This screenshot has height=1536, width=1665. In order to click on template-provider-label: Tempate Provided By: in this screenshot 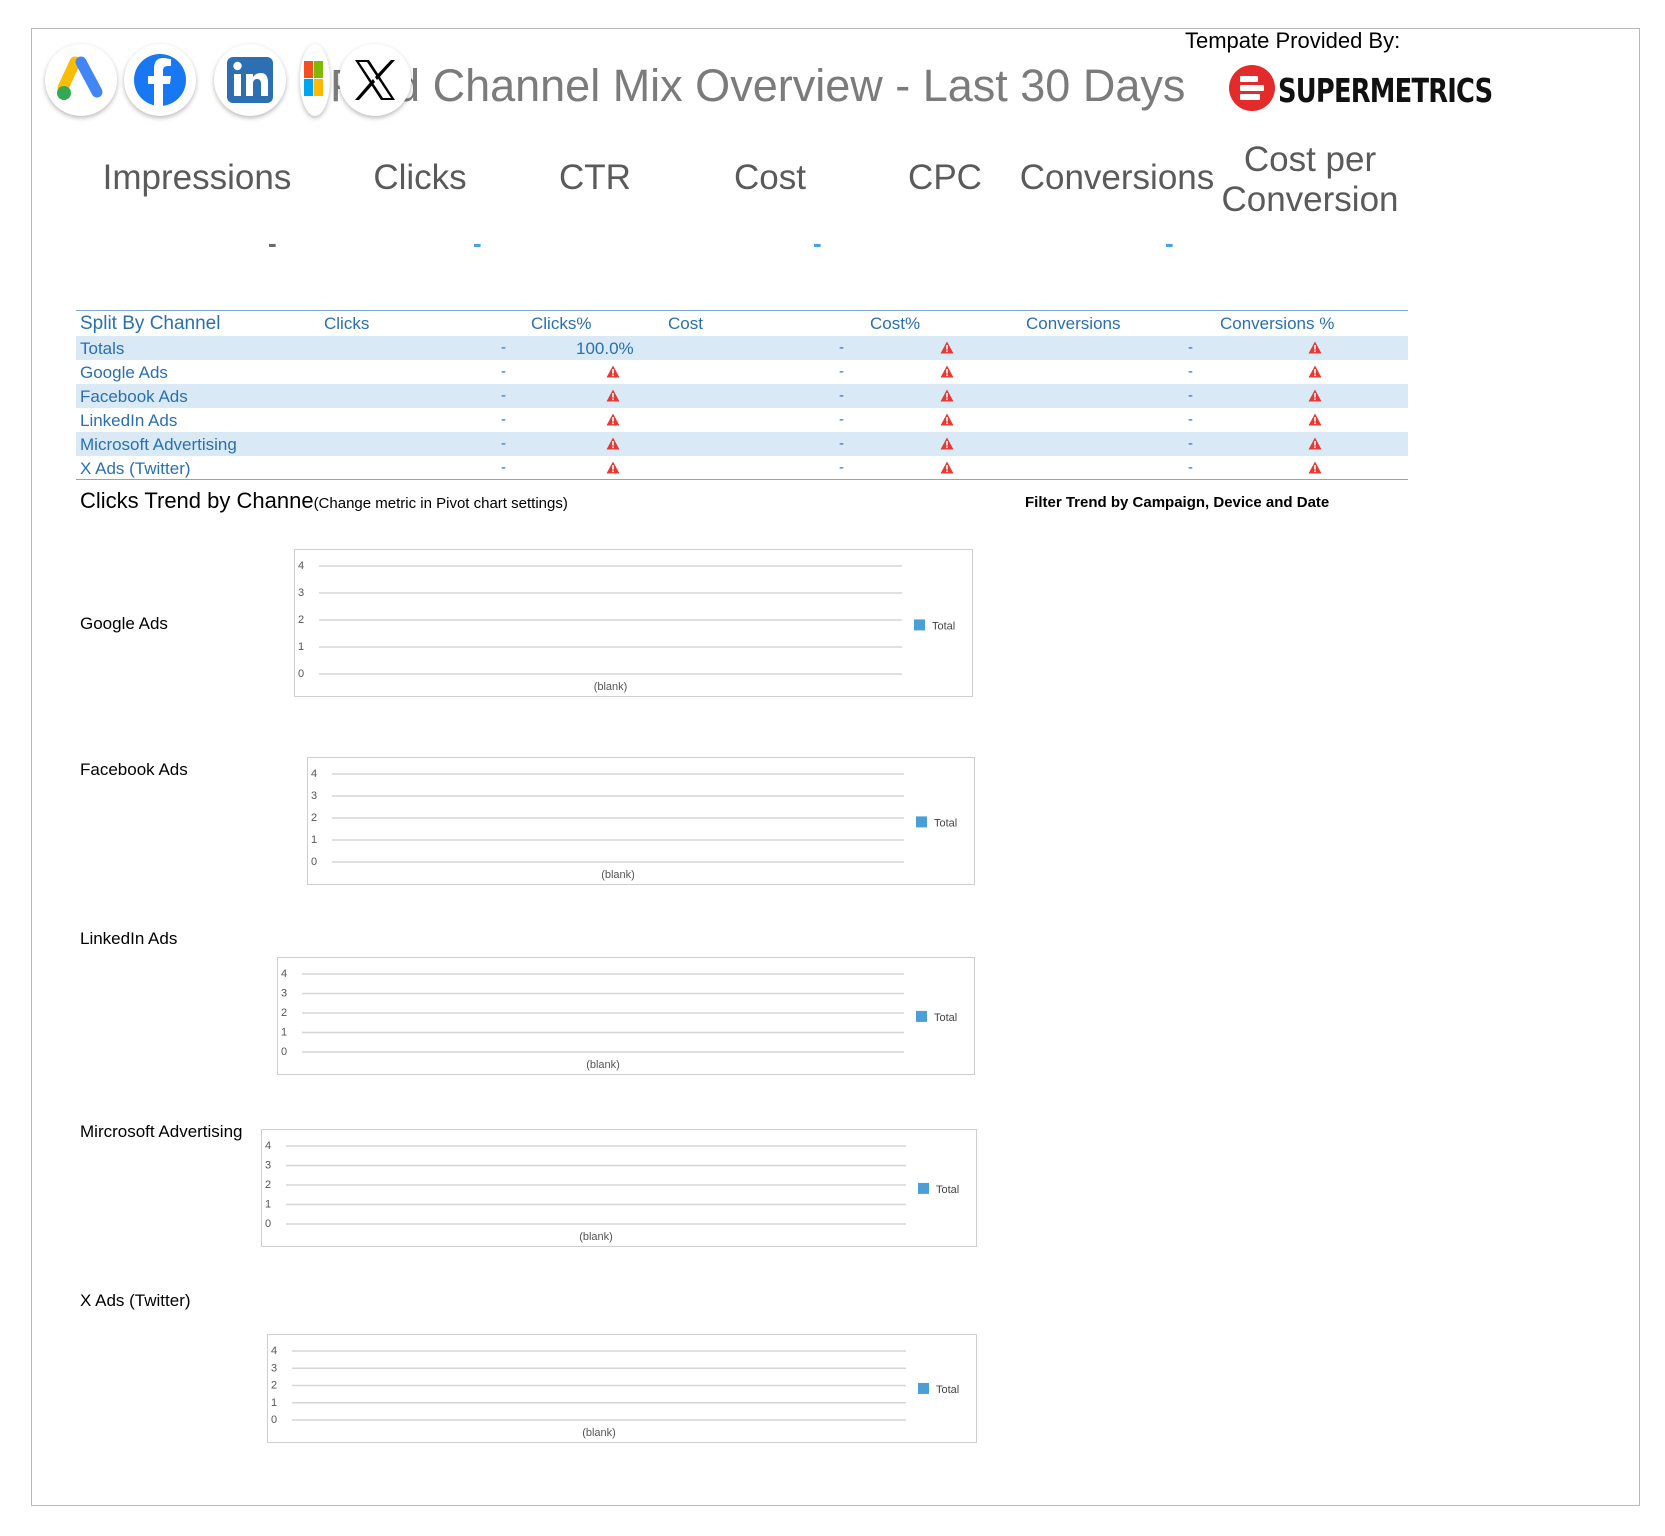, I will do `click(1293, 40)`.